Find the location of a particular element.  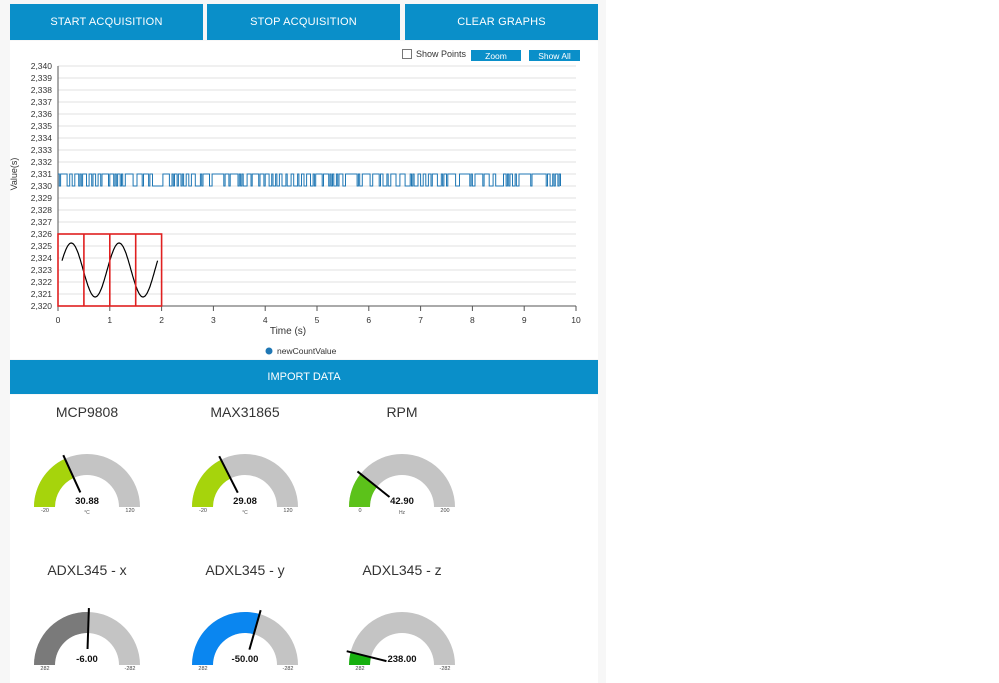

y-tick-label: 2,327 is located at coordinates (42, 222).